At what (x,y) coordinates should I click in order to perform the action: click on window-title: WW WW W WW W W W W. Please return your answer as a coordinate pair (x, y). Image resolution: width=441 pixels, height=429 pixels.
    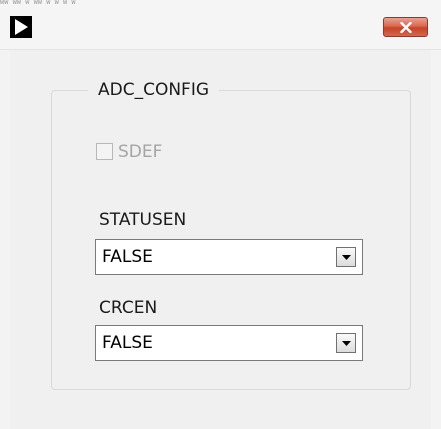
    Looking at the image, I should click on (38, 3).